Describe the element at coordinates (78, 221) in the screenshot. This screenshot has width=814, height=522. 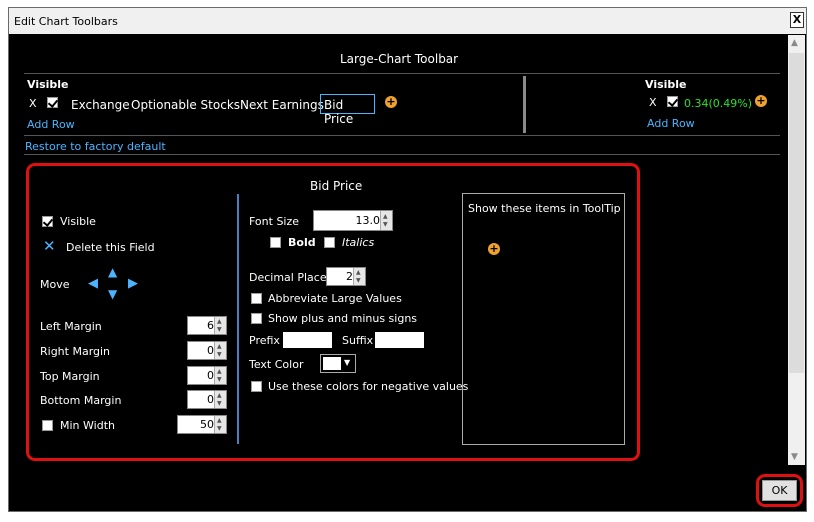
I see `field-visible-label: Visible` at that location.